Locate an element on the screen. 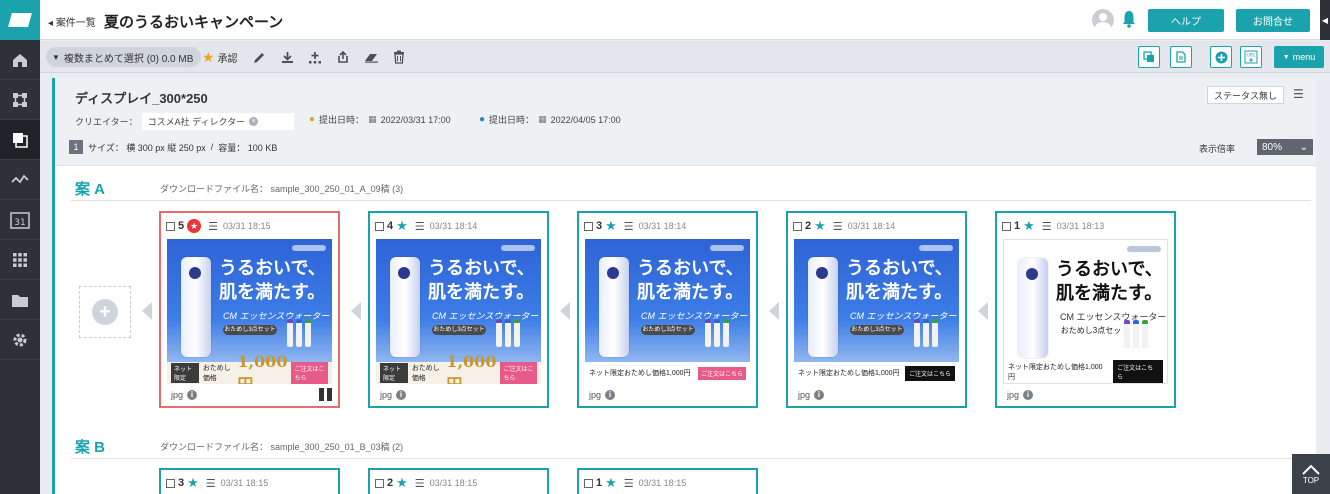 The image size is (1330, 494). sitemap-icon is located at coordinates (20, 100).